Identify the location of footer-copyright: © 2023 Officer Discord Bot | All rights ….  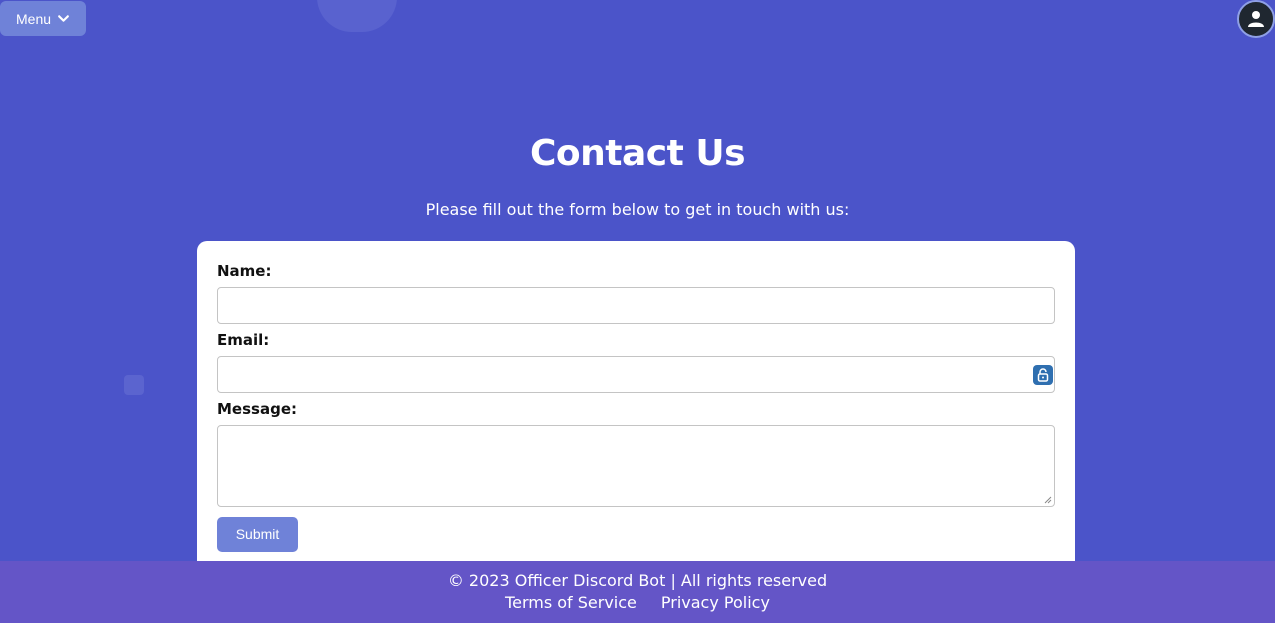
(637, 580).